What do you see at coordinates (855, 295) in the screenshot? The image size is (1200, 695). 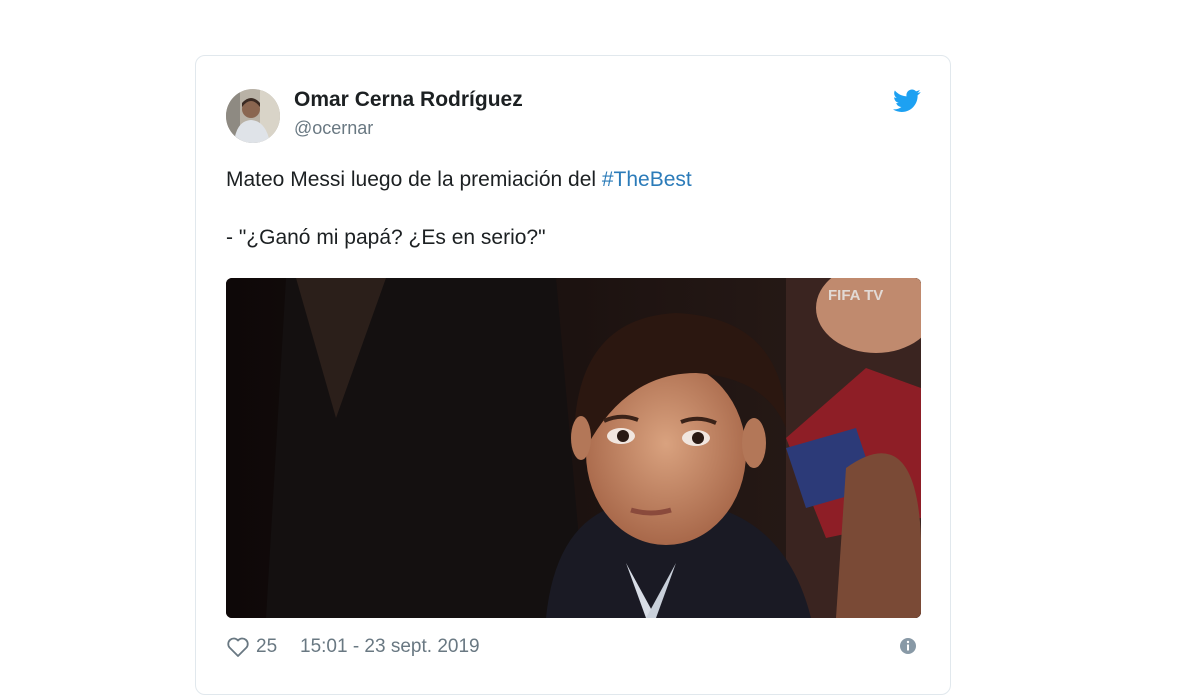 I see `media-watermark: FIFA TV` at bounding box center [855, 295].